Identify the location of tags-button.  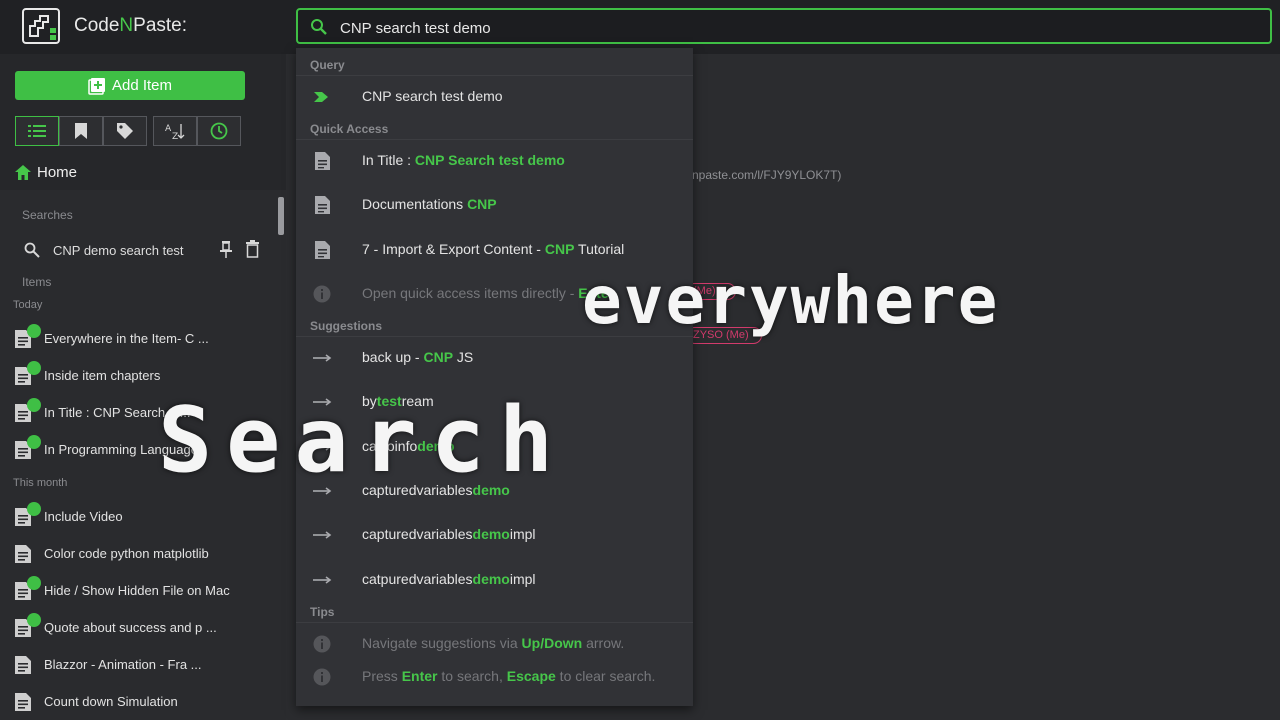
(125, 131).